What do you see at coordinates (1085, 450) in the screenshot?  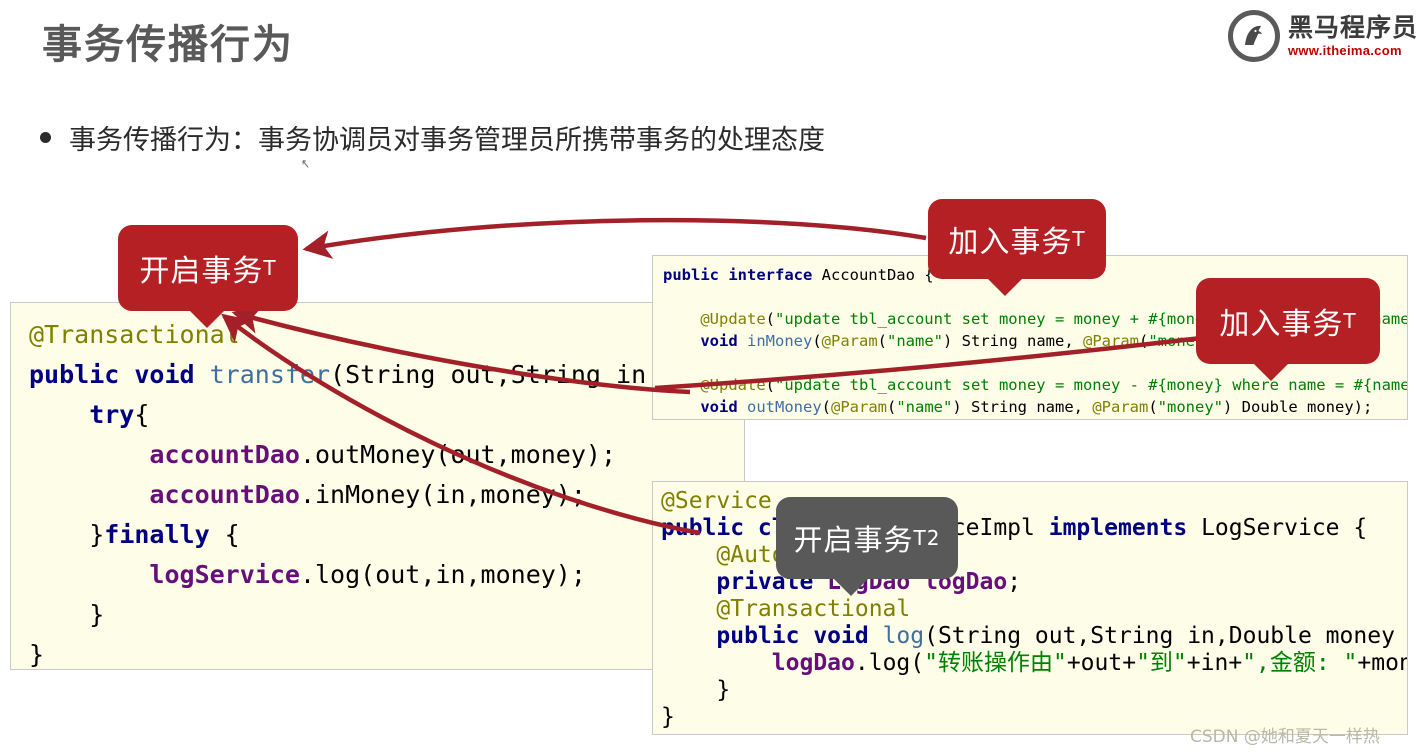 I see `background-gap-right` at bounding box center [1085, 450].